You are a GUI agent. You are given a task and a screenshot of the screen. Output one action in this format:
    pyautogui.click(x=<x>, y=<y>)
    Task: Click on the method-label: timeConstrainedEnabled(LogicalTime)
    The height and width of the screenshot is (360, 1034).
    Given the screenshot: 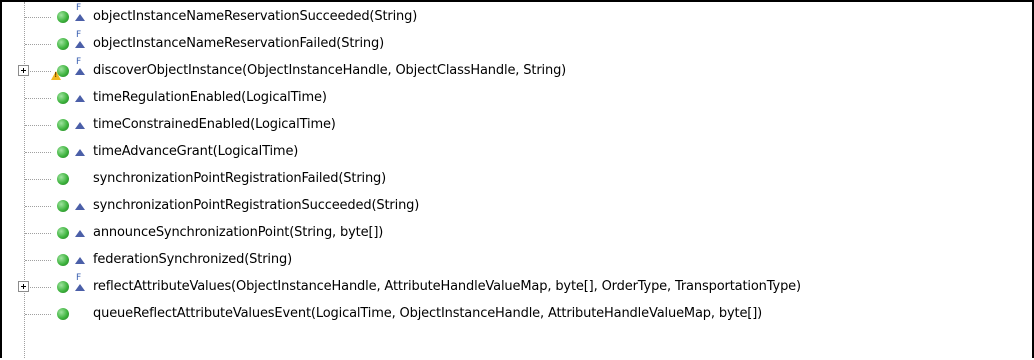 What is the action you would take?
    pyautogui.click(x=214, y=125)
    